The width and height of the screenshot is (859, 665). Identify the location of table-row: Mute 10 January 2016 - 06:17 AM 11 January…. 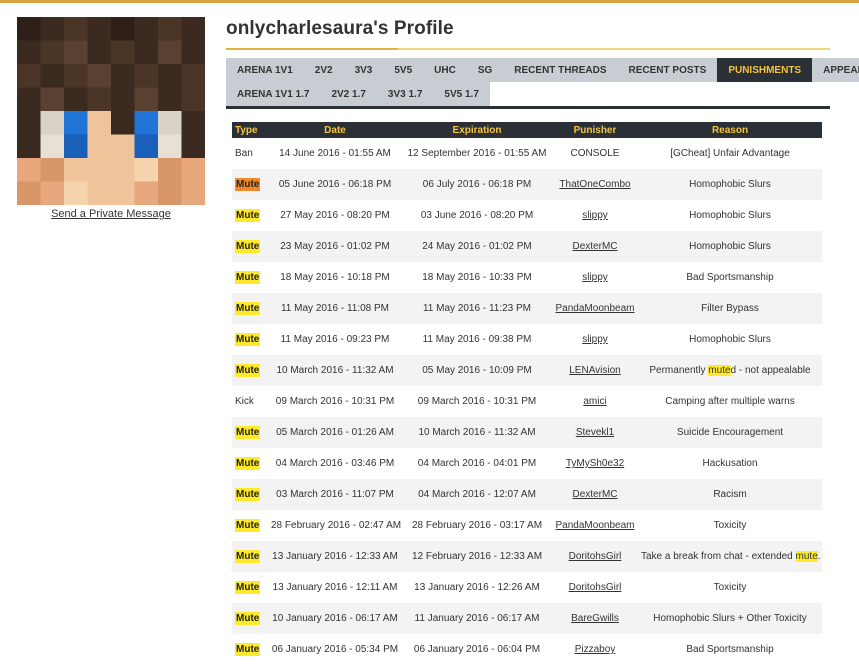
(527, 618).